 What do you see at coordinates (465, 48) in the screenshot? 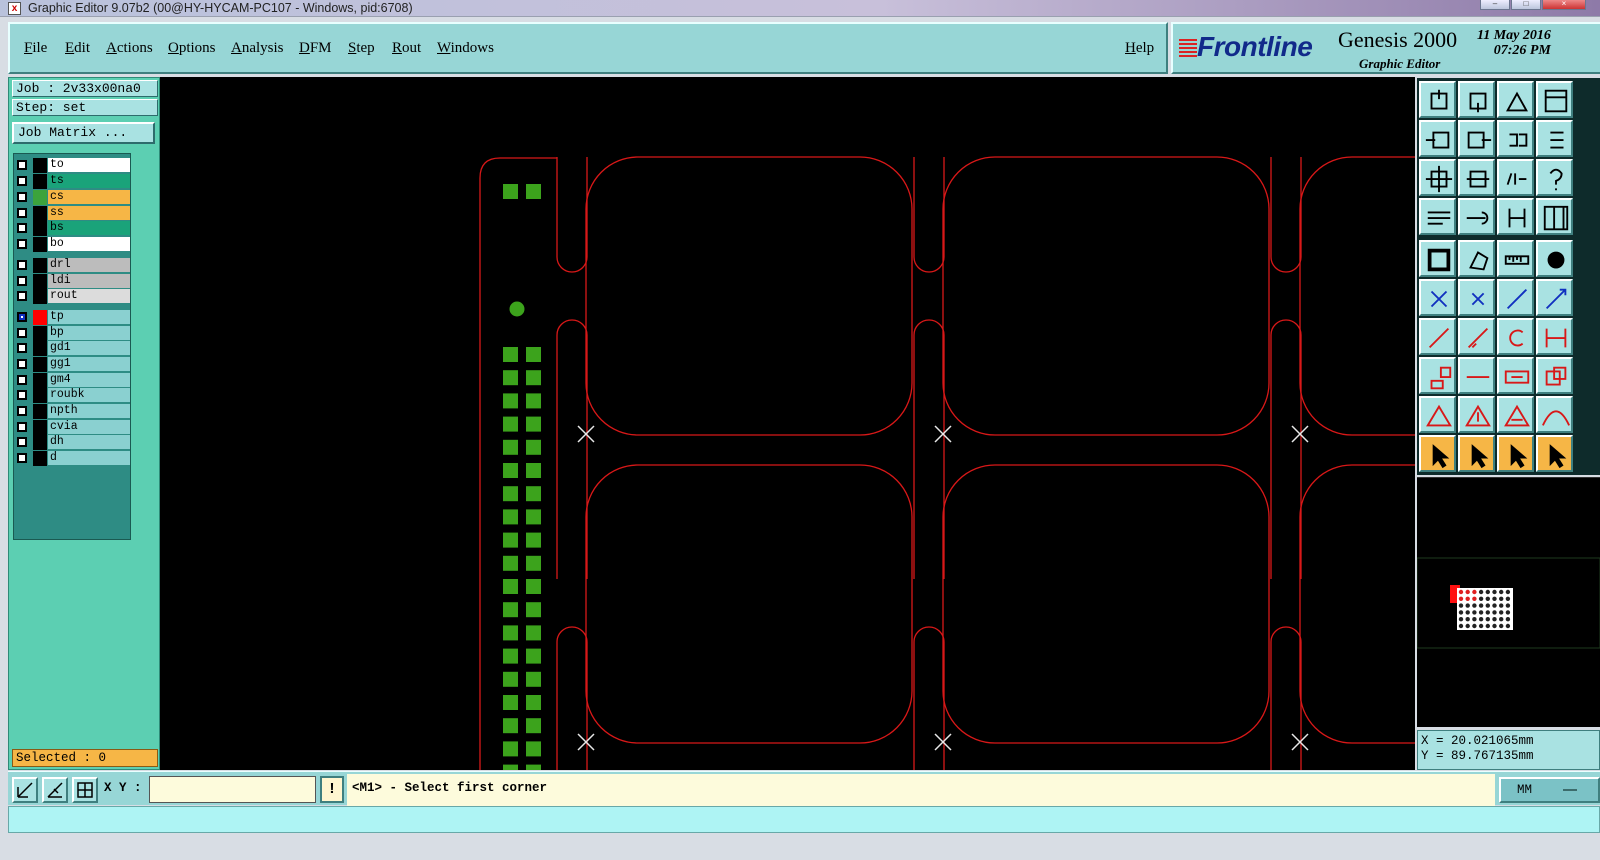
I see `menu-windows: Windows` at bounding box center [465, 48].